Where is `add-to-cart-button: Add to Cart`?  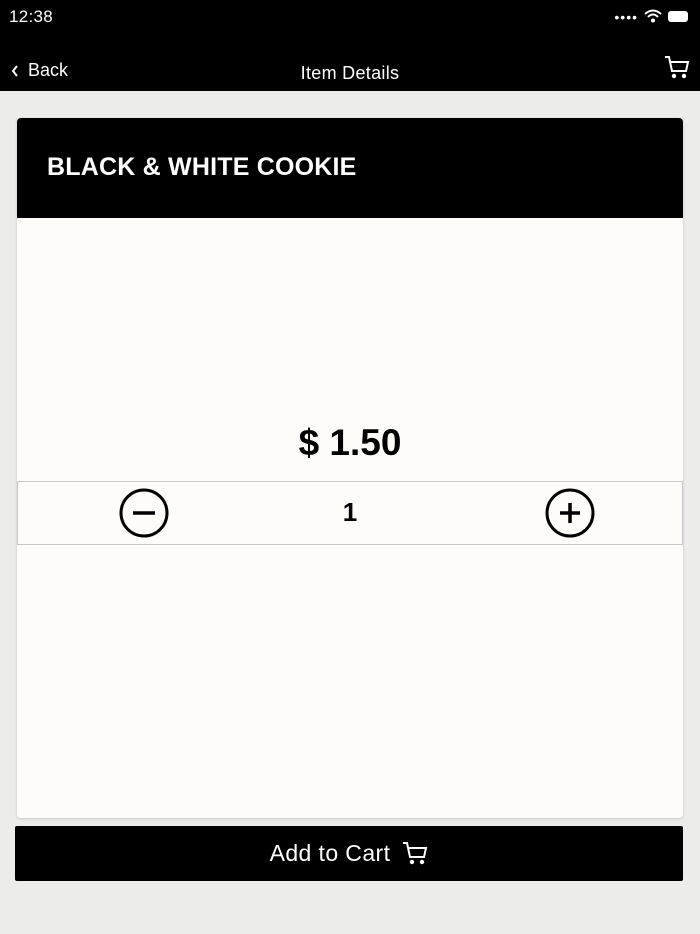 add-to-cart-button: Add to Cart is located at coordinates (349, 853).